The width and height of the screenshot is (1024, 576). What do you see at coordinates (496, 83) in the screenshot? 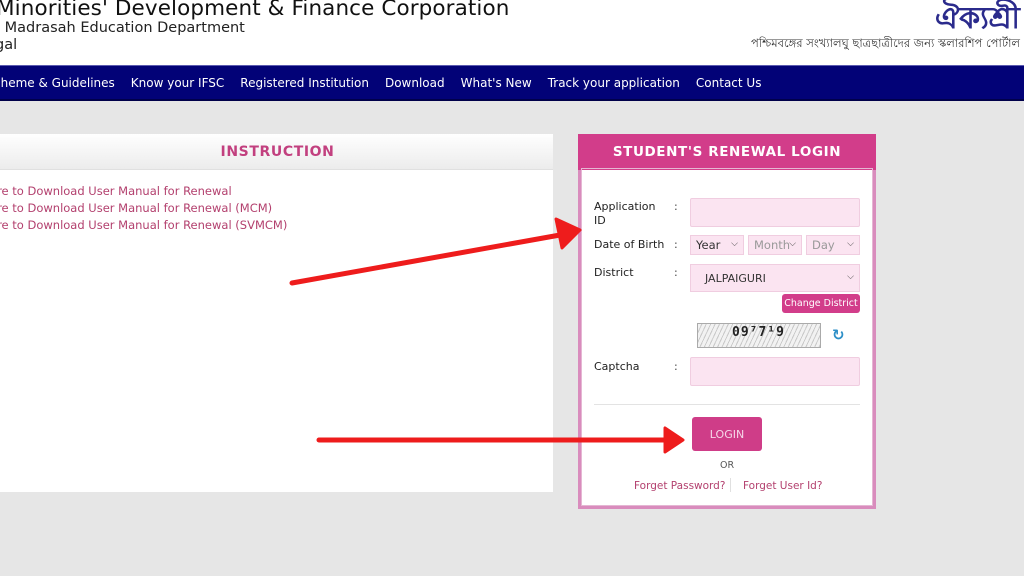
I see `nav-whats-new: What's New` at bounding box center [496, 83].